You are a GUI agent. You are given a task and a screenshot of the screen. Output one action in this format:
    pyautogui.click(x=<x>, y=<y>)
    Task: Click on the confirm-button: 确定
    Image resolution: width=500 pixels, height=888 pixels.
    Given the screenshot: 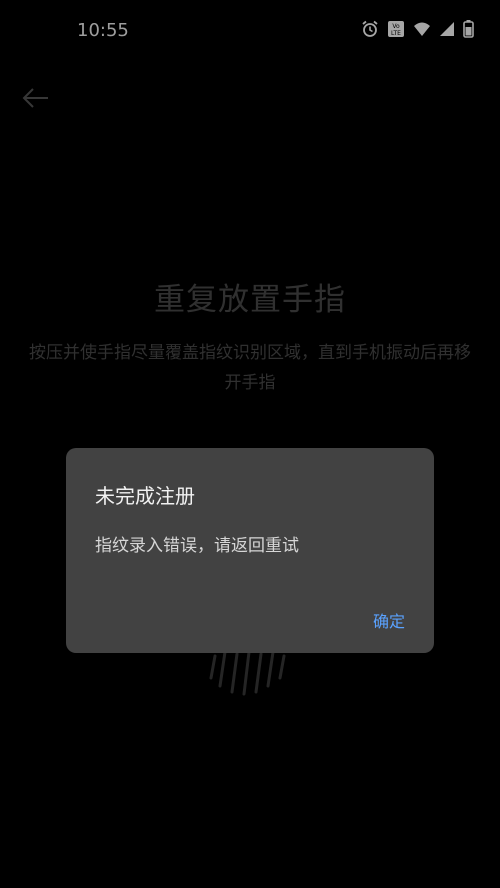 What is the action you would take?
    pyautogui.click(x=389, y=620)
    